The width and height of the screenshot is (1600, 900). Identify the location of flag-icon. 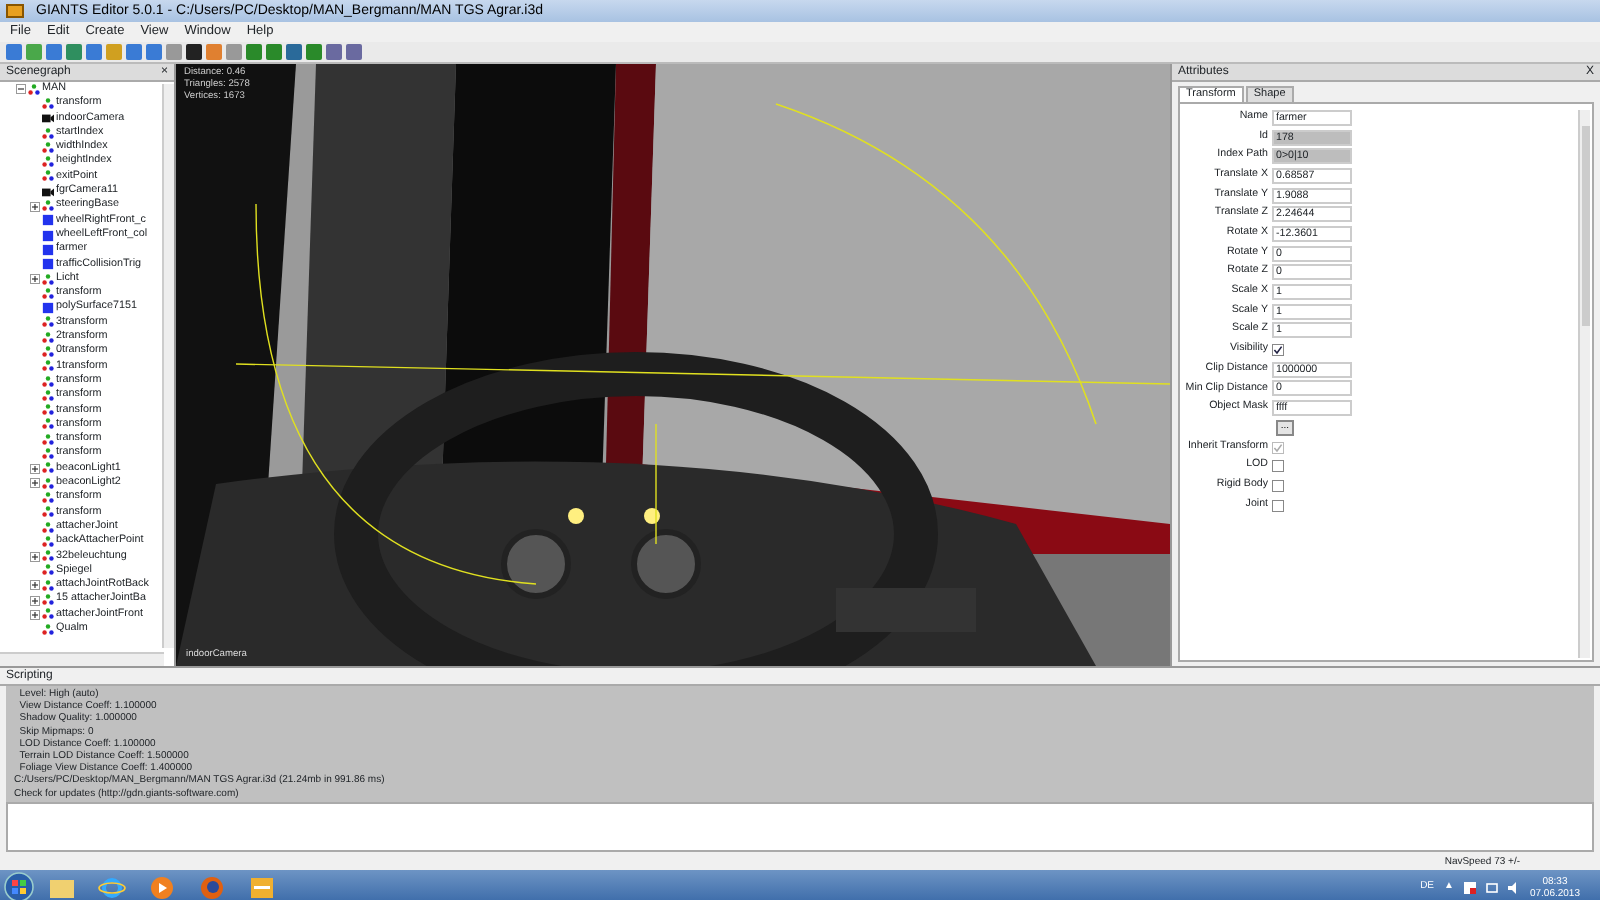
(1469, 887).